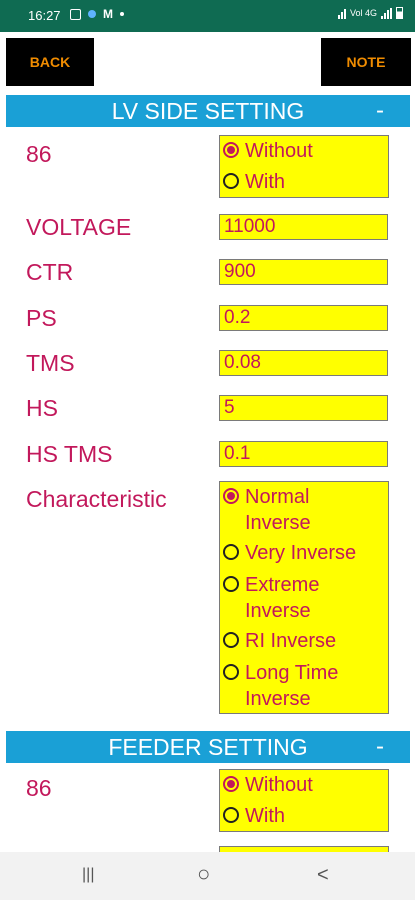 This screenshot has width=415, height=900. I want to click on feeder-setting-header: FEEDER SETTING -, so click(208, 747).